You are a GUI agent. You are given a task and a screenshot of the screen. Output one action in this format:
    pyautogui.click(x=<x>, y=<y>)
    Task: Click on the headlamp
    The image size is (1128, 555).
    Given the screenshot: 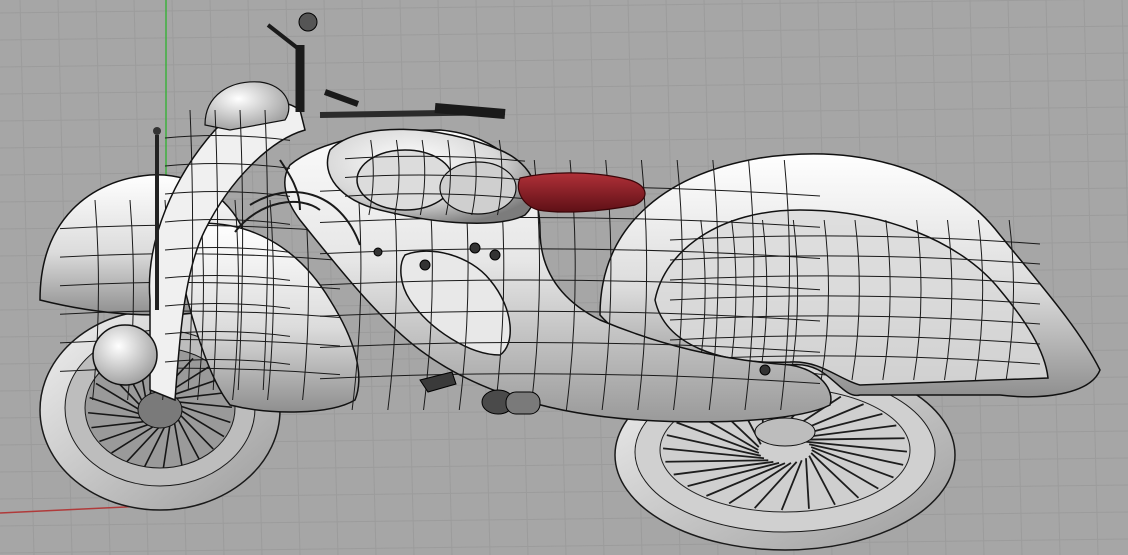 What is the action you would take?
    pyautogui.click(x=125, y=355)
    